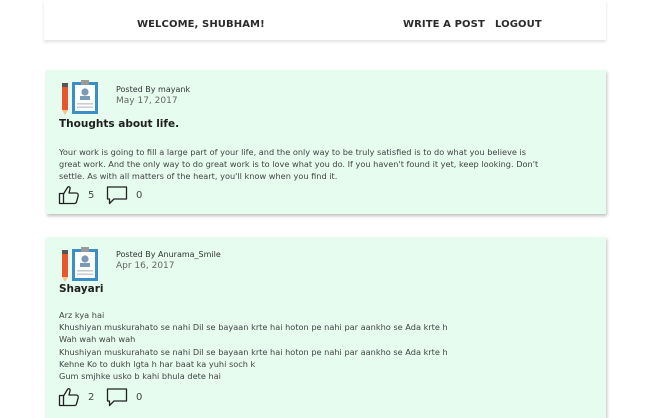 The height and width of the screenshot is (418, 650). What do you see at coordinates (91, 397) in the screenshot?
I see `like-count: 2` at bounding box center [91, 397].